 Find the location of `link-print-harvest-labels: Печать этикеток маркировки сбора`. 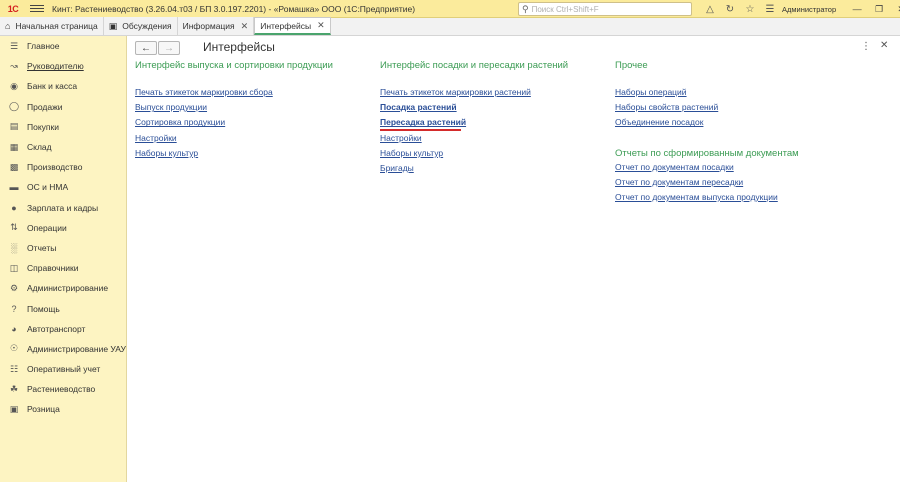

link-print-harvest-labels: Печать этикеток маркировки сбора is located at coordinates (234, 94).